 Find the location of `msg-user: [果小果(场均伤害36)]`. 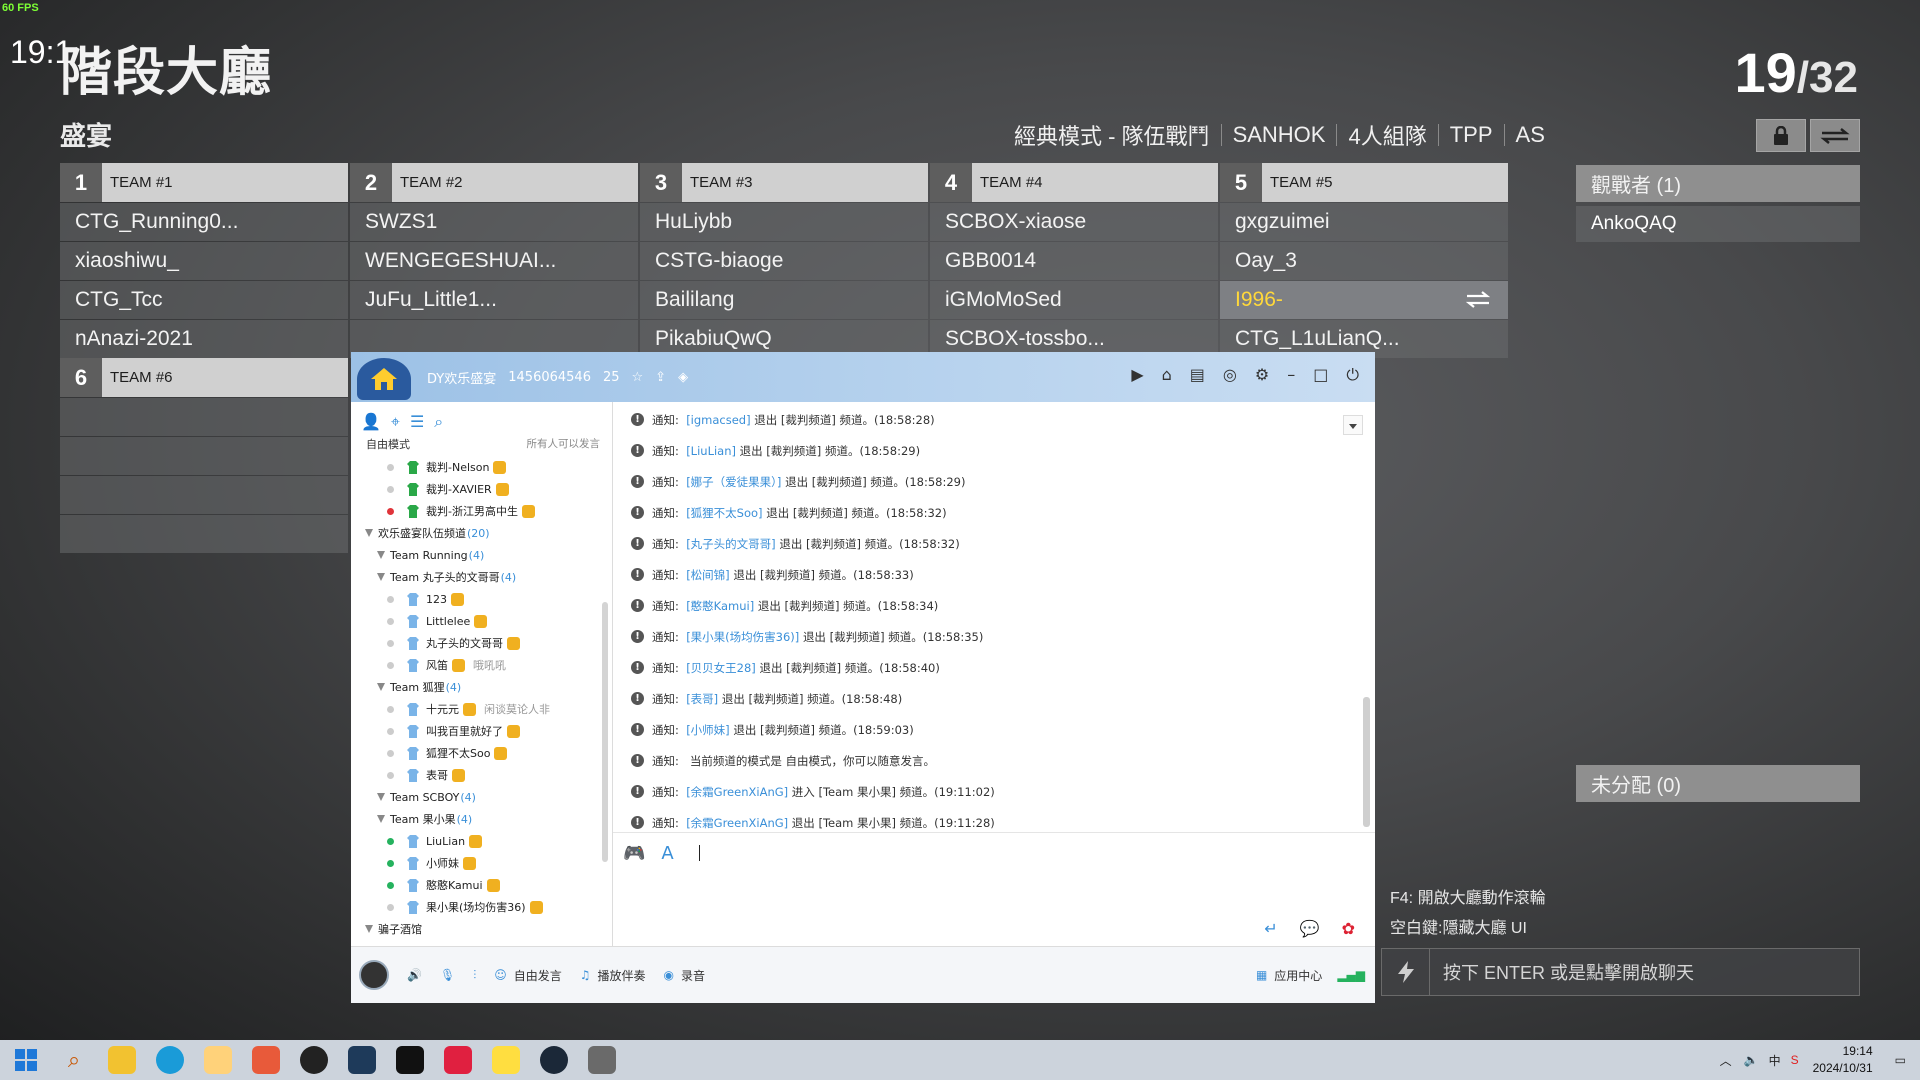

msg-user: [果小果(场均伤害36)] is located at coordinates (742, 637).